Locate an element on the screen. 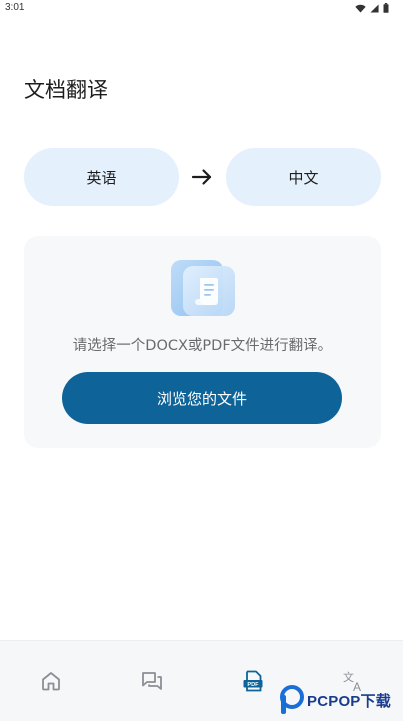 The height and width of the screenshot is (721, 403). page-title: 文档翻译 is located at coordinates (66, 90).